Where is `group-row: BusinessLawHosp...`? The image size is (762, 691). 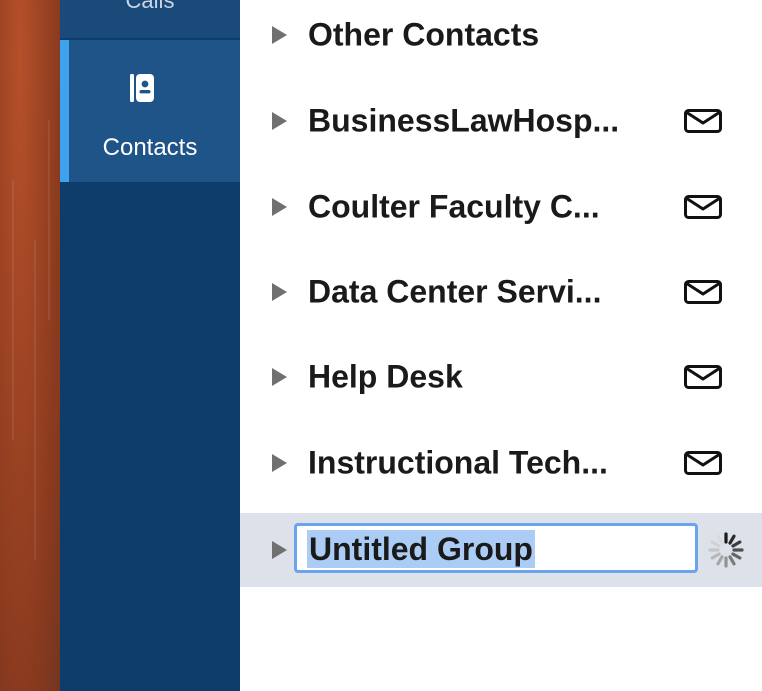
group-row: BusinessLawHosp... is located at coordinates (501, 121).